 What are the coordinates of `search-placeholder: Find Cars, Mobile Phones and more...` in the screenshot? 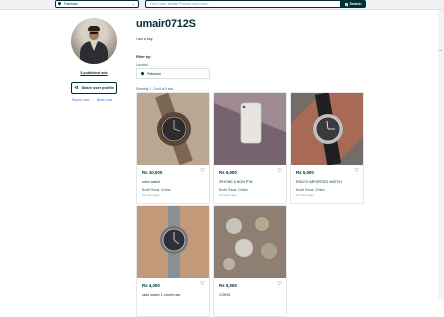 It's located at (180, 4).